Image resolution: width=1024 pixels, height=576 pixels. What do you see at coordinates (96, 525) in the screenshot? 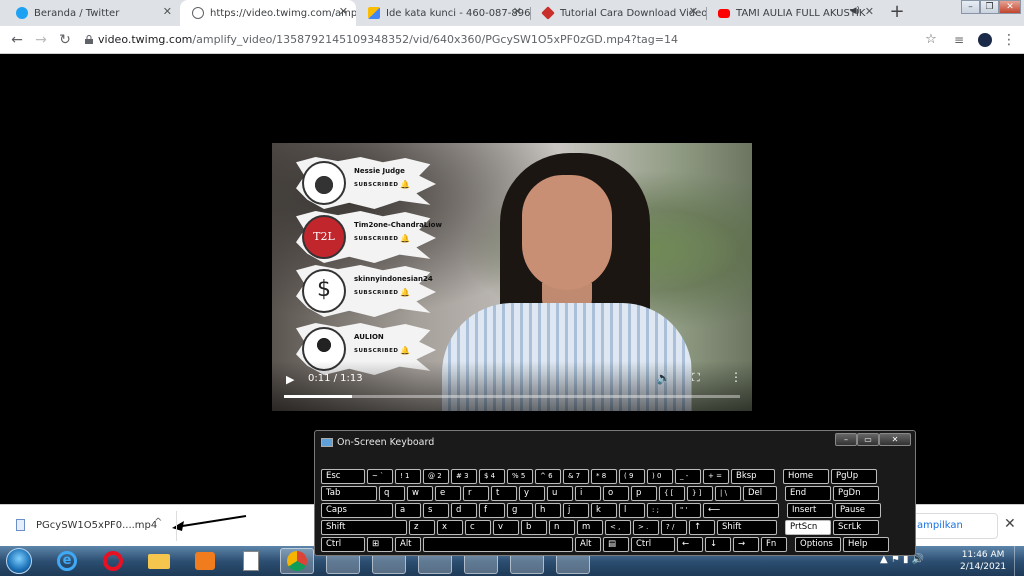
I see `download-filename: PGcySW1O5xPF0....mp4` at bounding box center [96, 525].